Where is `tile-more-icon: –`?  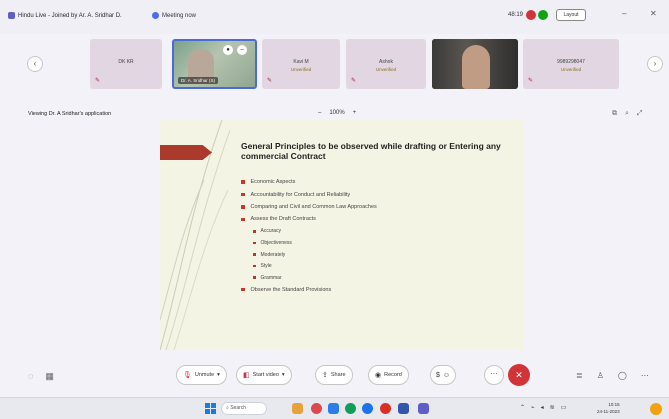 tile-more-icon: – is located at coordinates (242, 50).